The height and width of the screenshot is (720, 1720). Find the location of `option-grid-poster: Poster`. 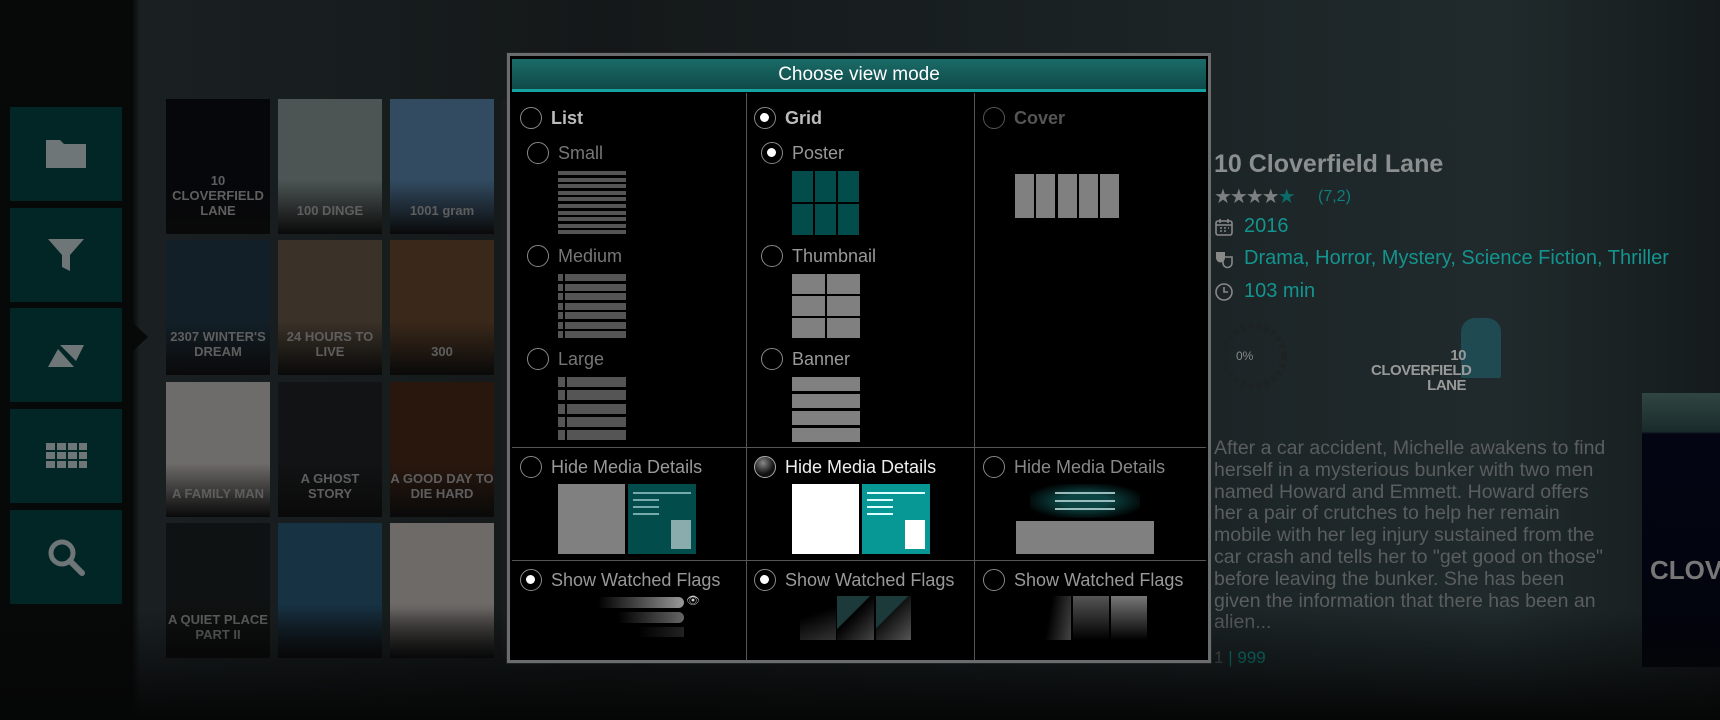

option-grid-poster: Poster is located at coordinates (802, 153).